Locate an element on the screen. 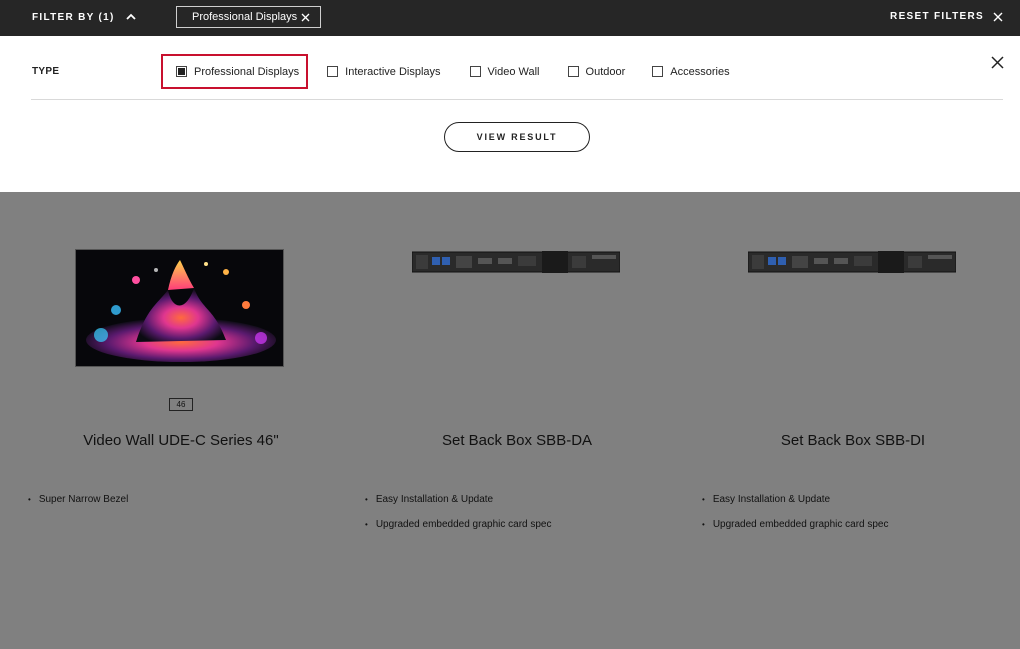 This screenshot has width=1020, height=649. checkbox-label: Interactive Displays is located at coordinates (393, 71).